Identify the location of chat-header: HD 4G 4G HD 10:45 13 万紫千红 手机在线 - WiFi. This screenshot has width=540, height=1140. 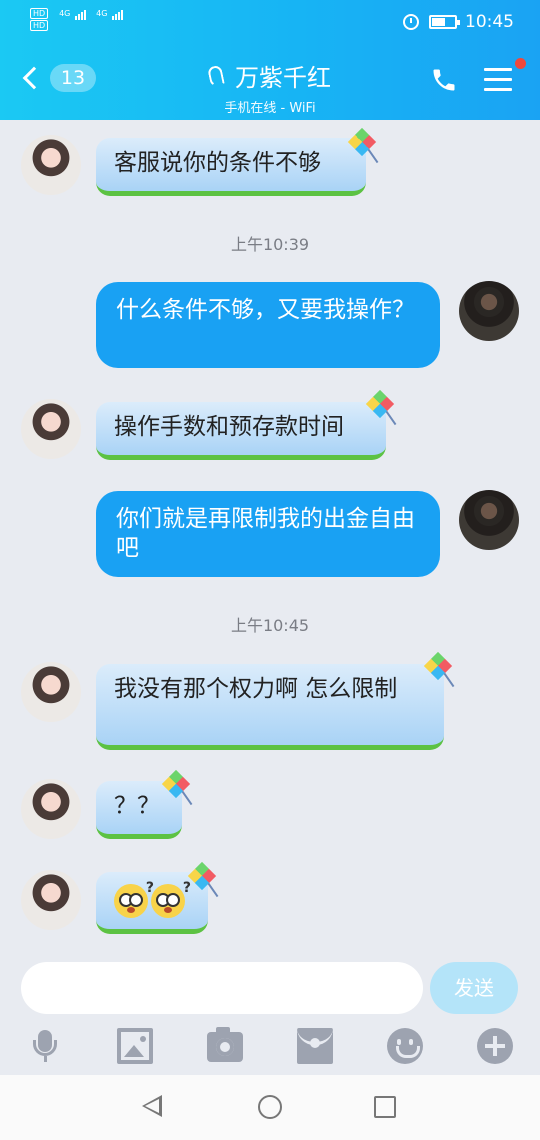
(270, 60).